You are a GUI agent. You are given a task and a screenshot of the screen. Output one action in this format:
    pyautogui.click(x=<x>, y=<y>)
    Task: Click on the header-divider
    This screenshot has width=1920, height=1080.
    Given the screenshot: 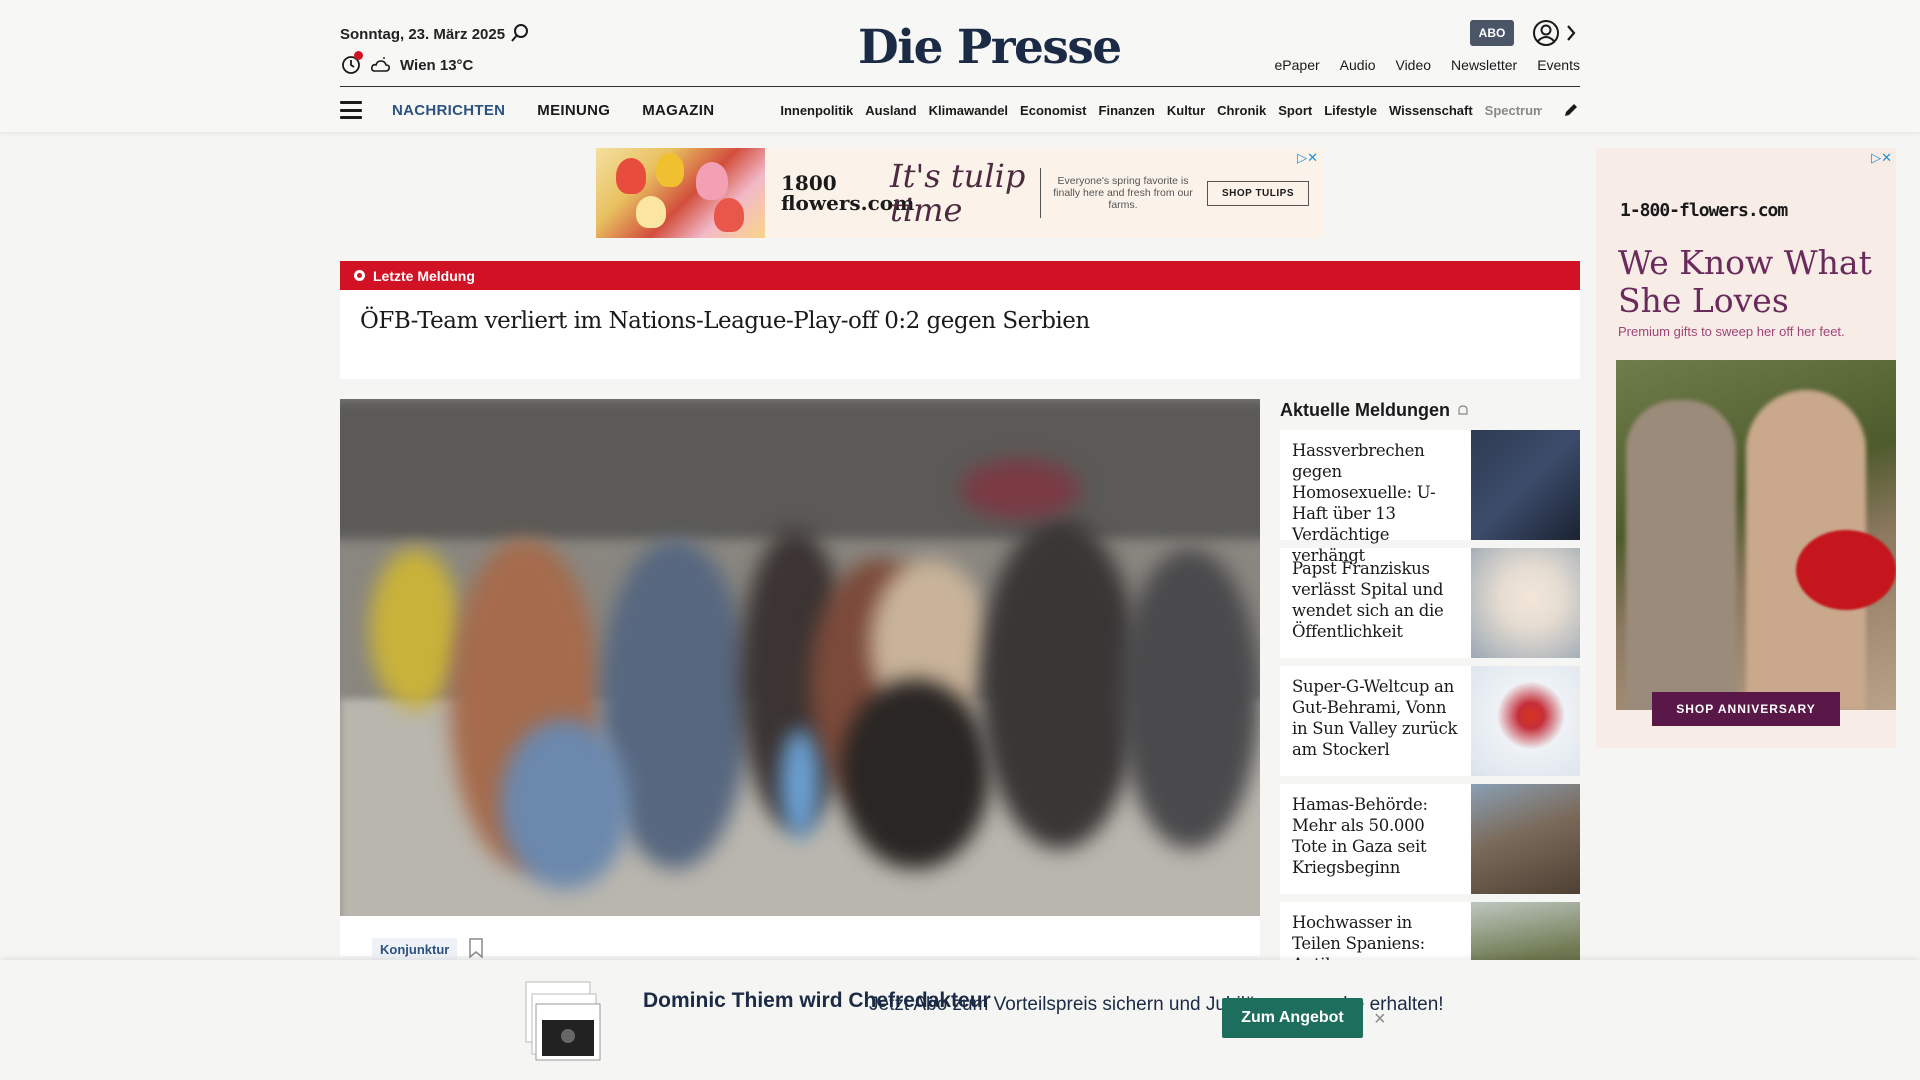 What is the action you would take?
    pyautogui.click(x=960, y=86)
    